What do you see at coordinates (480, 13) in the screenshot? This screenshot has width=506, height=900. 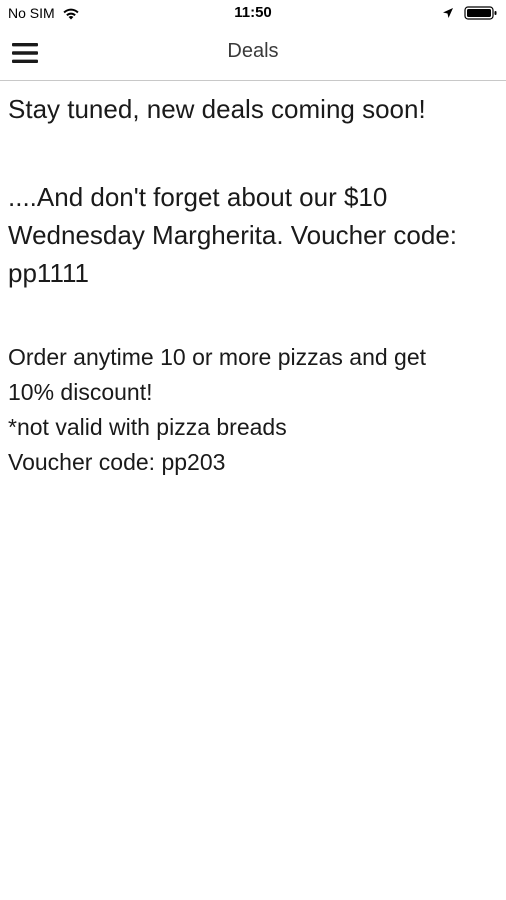 I see `battery-icon` at bounding box center [480, 13].